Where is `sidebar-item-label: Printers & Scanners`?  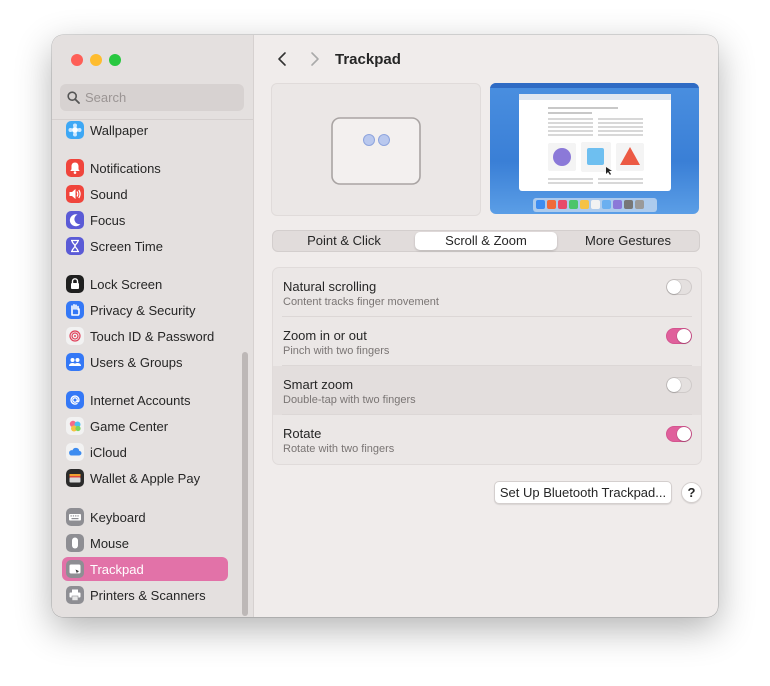 sidebar-item-label: Printers & Scanners is located at coordinates (148, 595).